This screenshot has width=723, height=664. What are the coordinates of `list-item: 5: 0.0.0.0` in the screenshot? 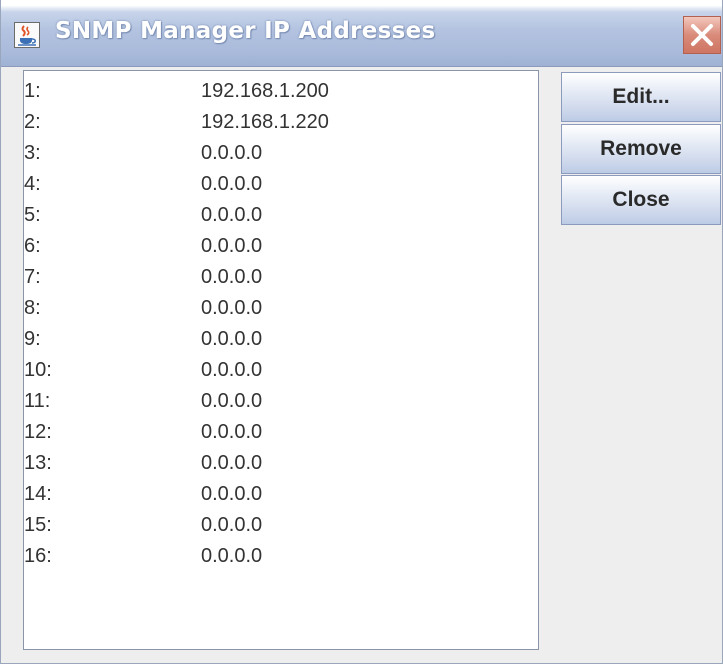 It's located at (281, 215).